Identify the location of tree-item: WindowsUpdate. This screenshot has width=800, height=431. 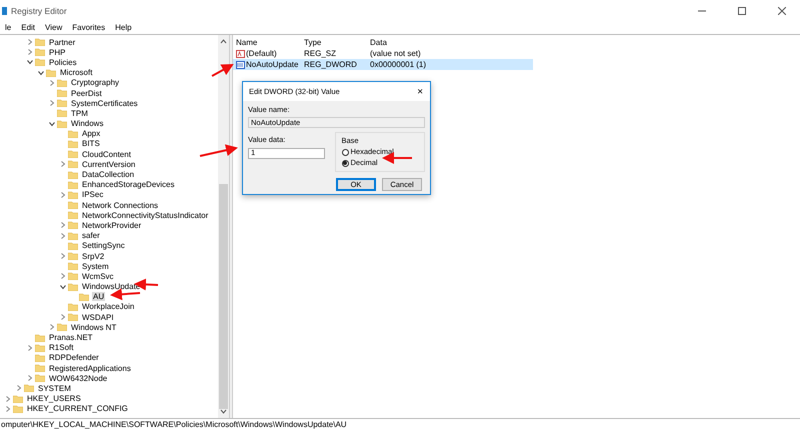
(111, 287).